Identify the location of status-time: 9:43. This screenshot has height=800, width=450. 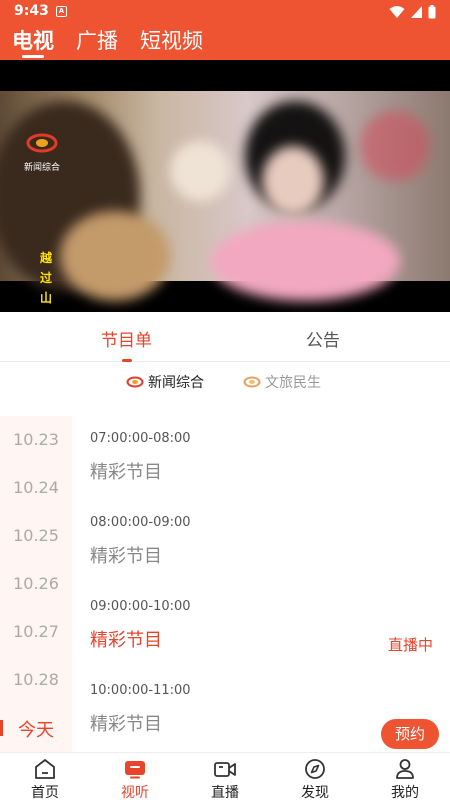
(31, 11).